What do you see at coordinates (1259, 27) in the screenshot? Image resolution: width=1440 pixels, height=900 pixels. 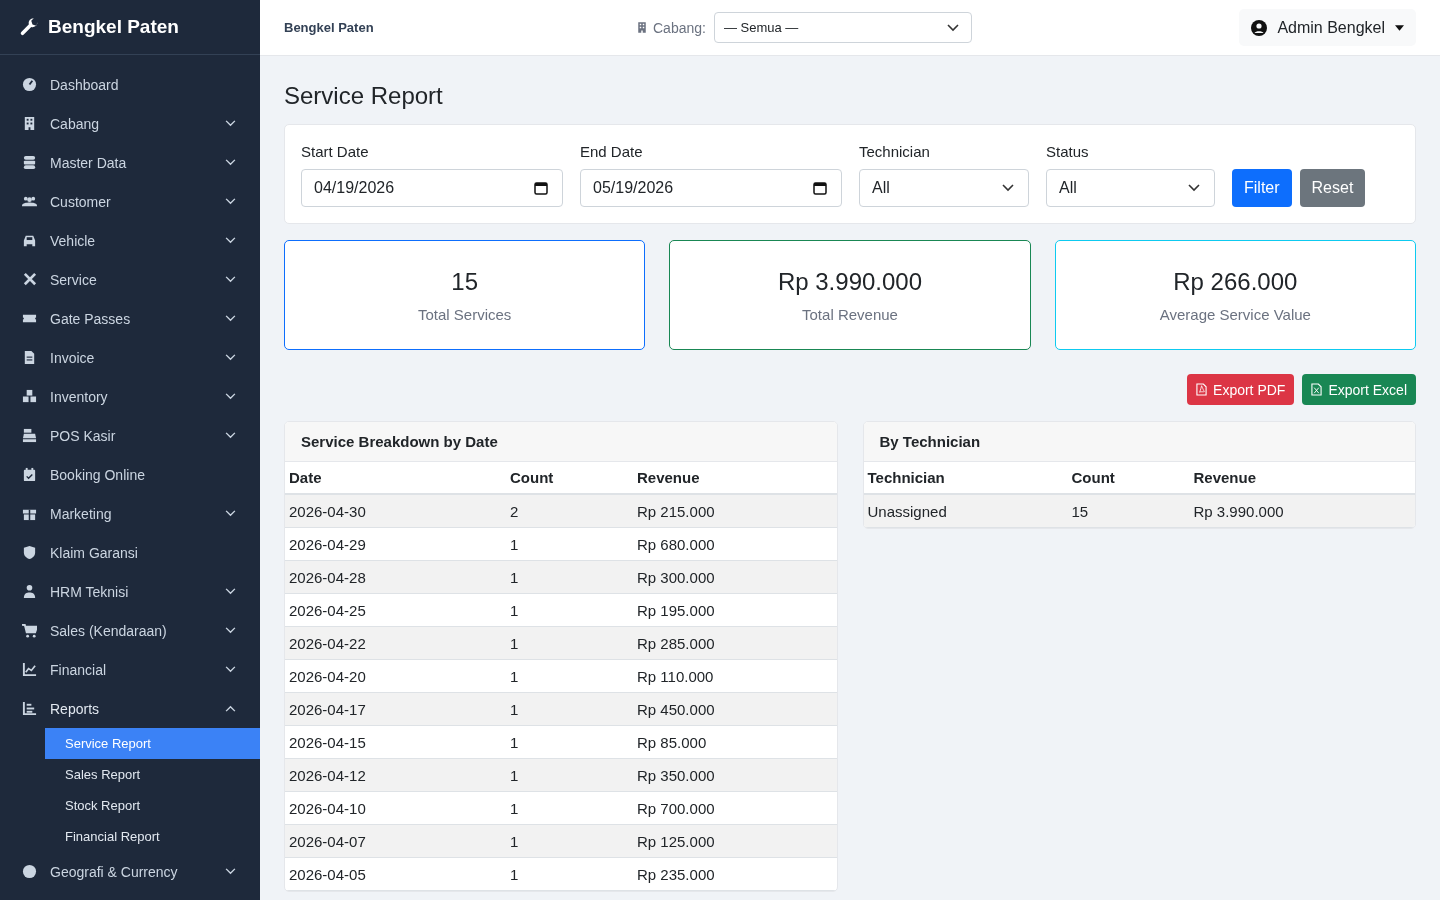 I see `user-avatar-icon` at bounding box center [1259, 27].